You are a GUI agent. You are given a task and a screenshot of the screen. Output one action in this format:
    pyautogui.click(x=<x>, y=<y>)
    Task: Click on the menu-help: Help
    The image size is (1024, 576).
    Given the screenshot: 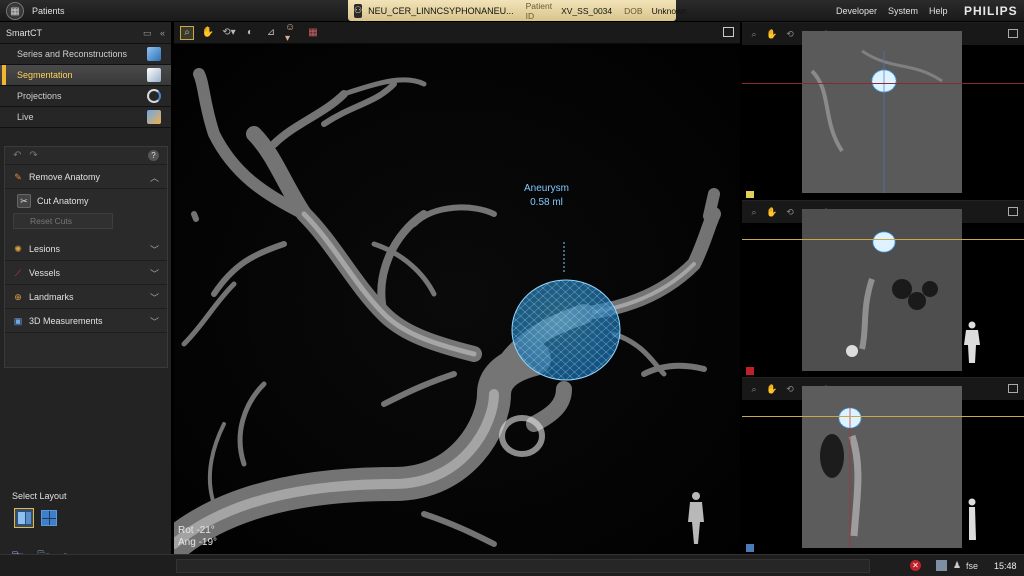 What is the action you would take?
    pyautogui.click(x=938, y=11)
    